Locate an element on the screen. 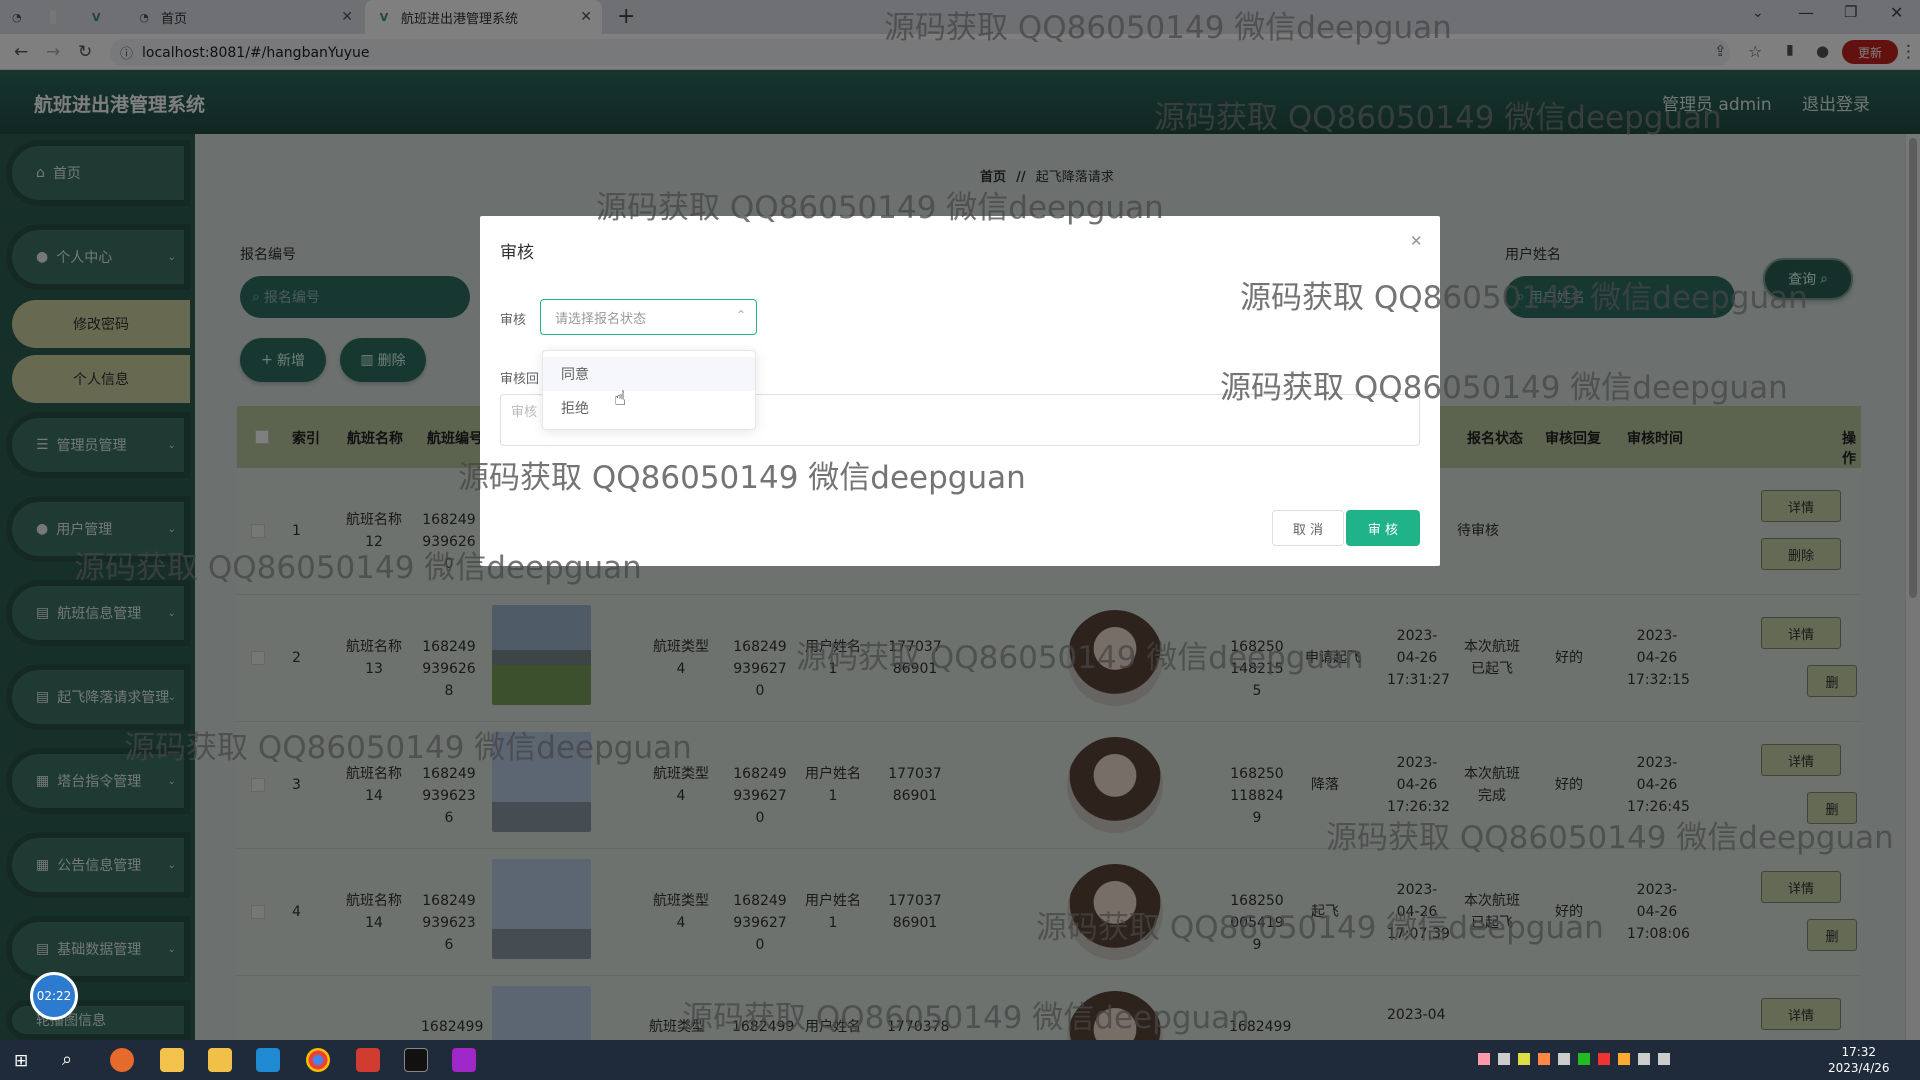 This screenshot has width=1920, height=1080. vscode-icon is located at coordinates (268, 1060).